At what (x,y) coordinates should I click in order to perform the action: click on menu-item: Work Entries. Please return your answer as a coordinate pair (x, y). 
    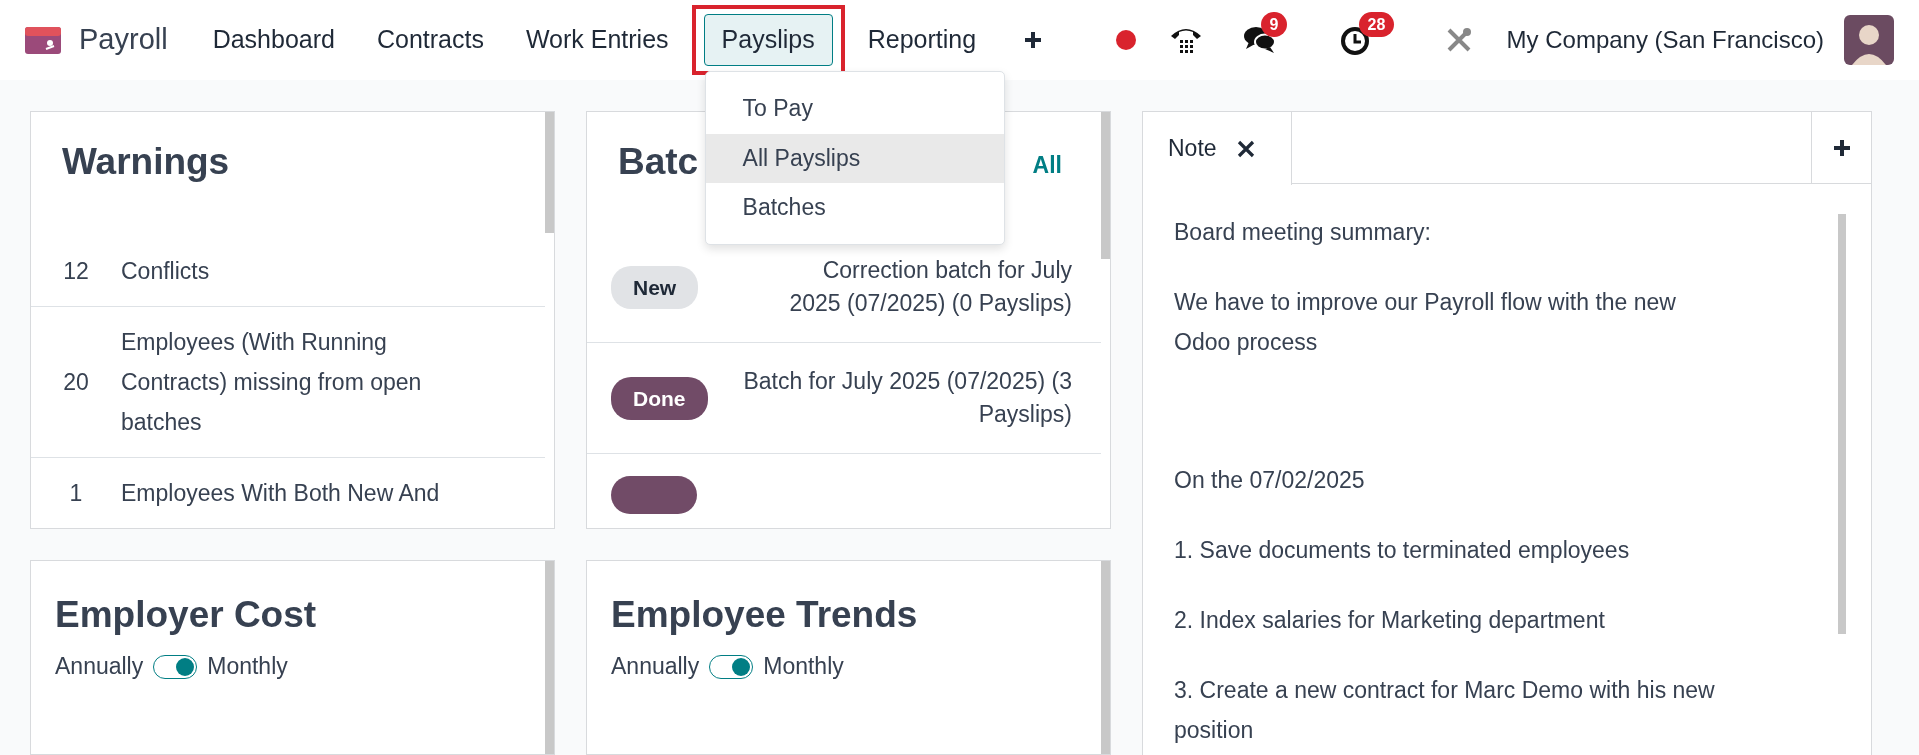
    Looking at the image, I should click on (597, 40).